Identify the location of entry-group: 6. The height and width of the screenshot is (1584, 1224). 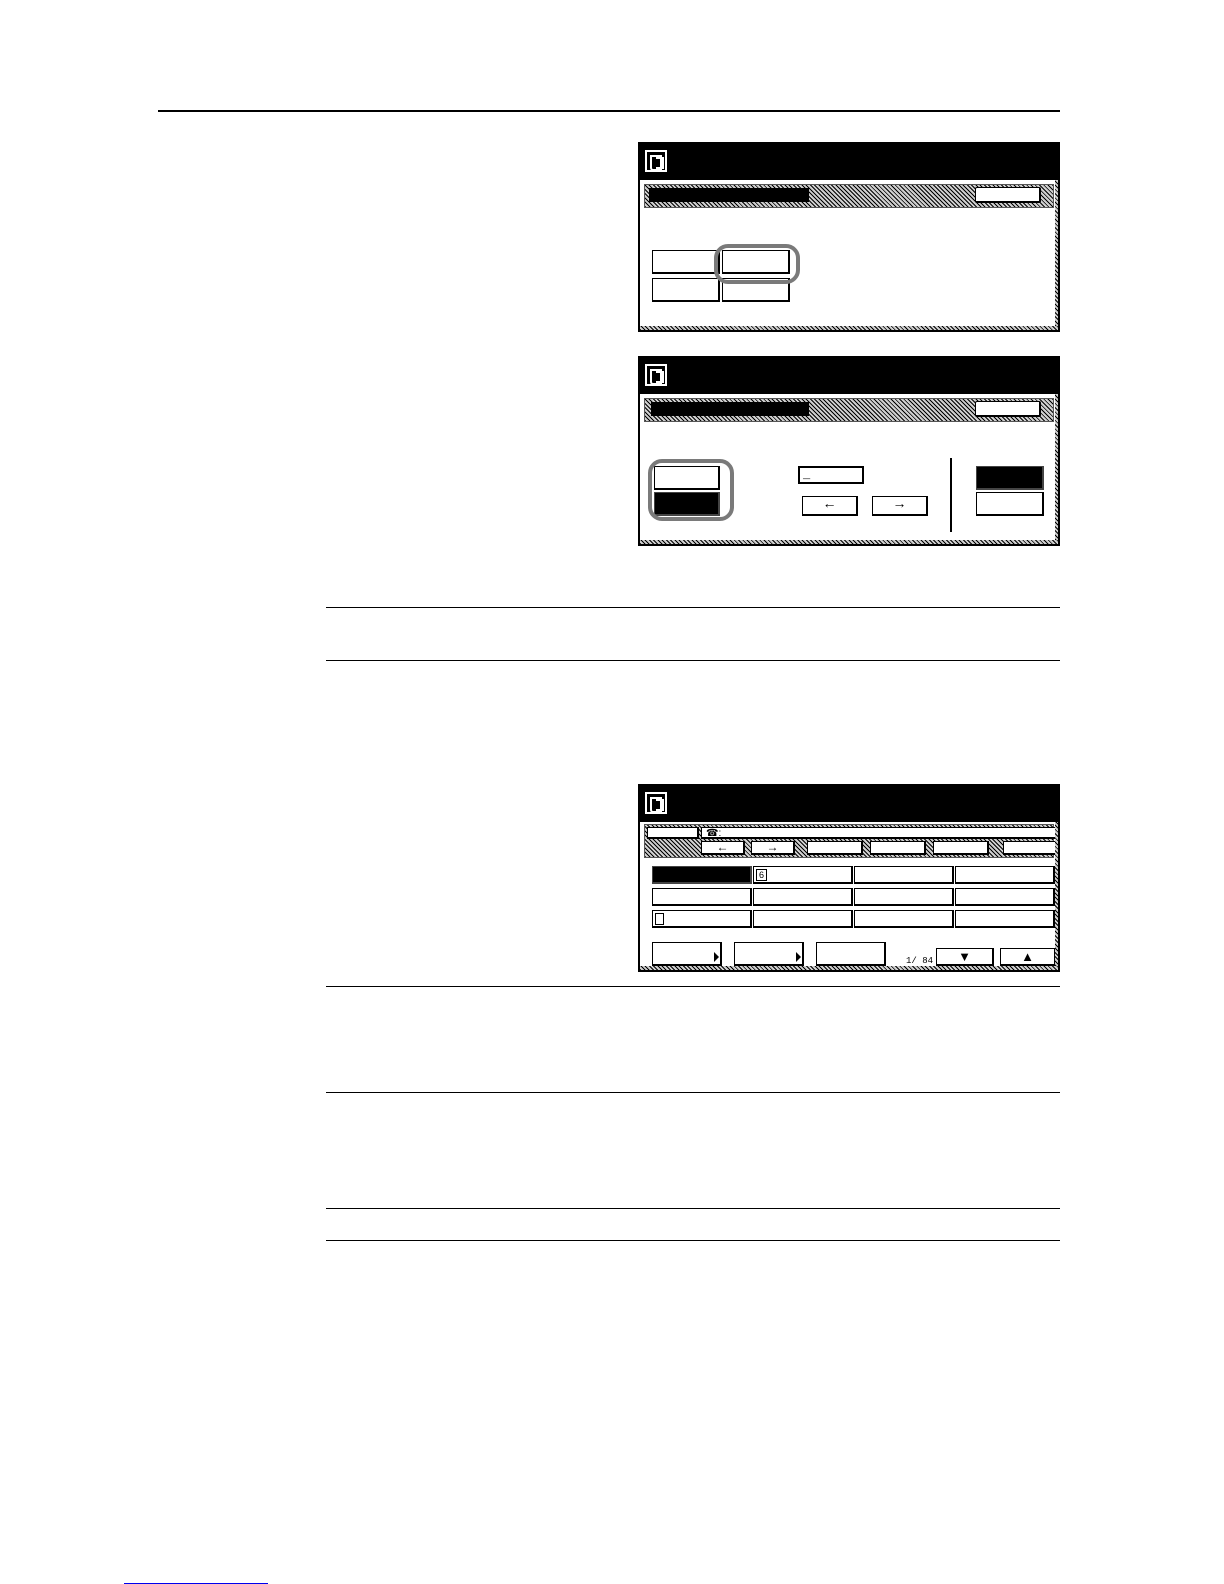
(803, 875).